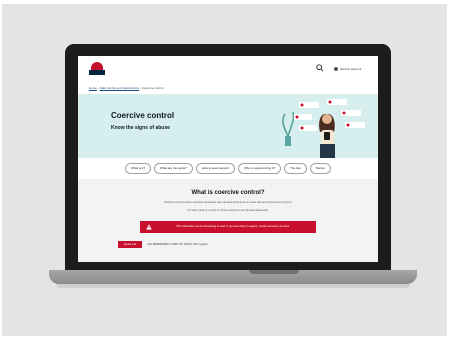 This screenshot has width=451, height=338. What do you see at coordinates (119, 88) in the screenshot?
I see `breadcrumb-parent: Safer family and relationships` at bounding box center [119, 88].